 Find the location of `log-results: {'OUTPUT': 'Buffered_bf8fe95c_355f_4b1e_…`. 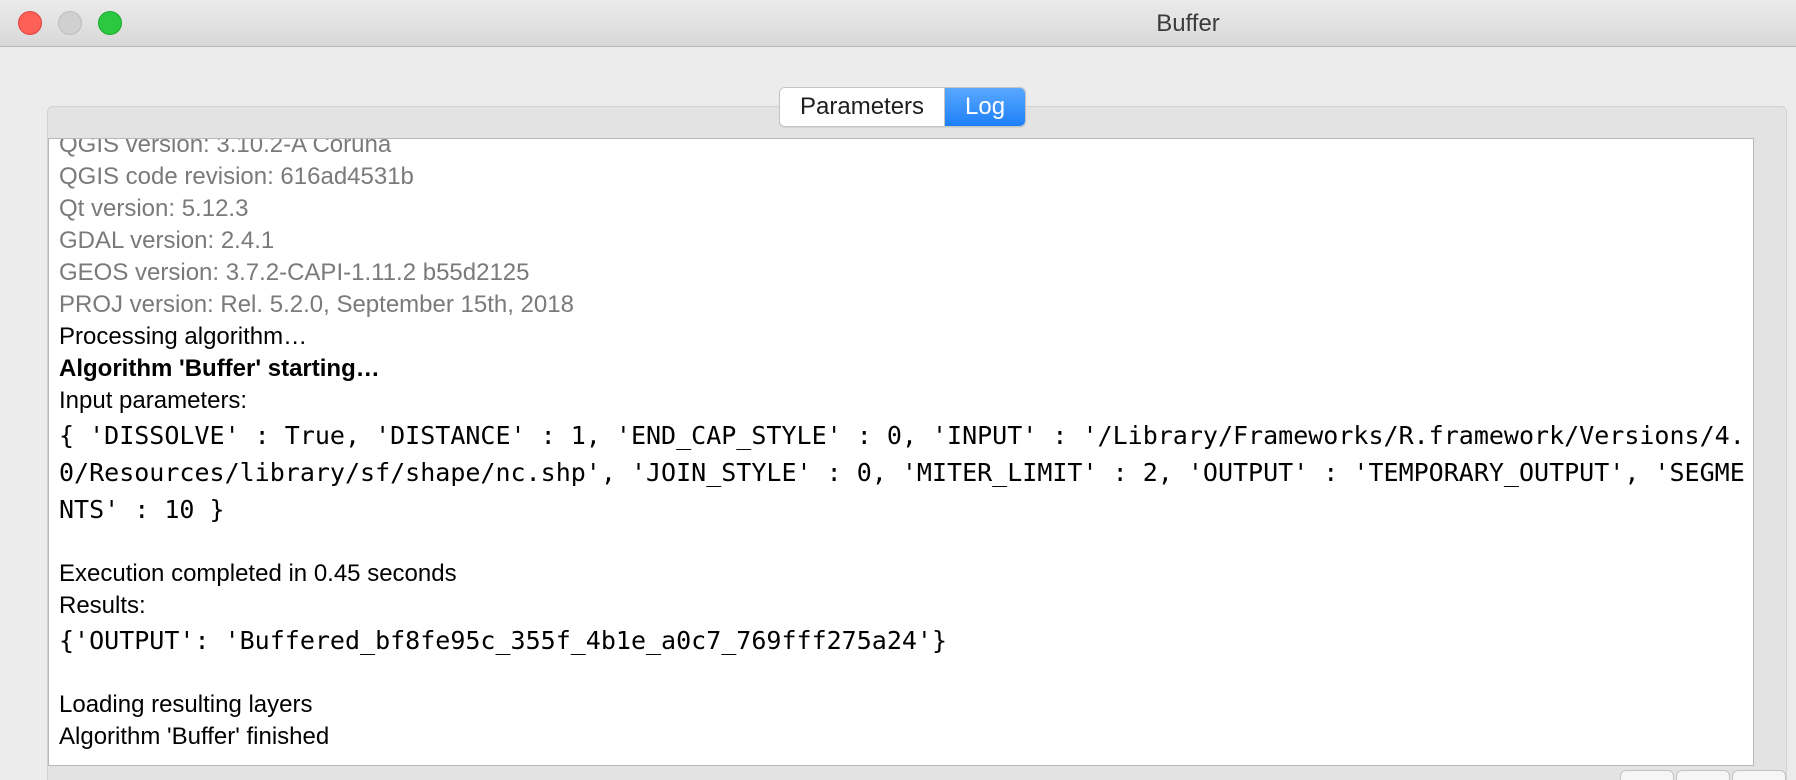

log-results: {'OUTPUT': 'Buffered_bf8fe95c_355f_4b1e_… is located at coordinates (503, 640).